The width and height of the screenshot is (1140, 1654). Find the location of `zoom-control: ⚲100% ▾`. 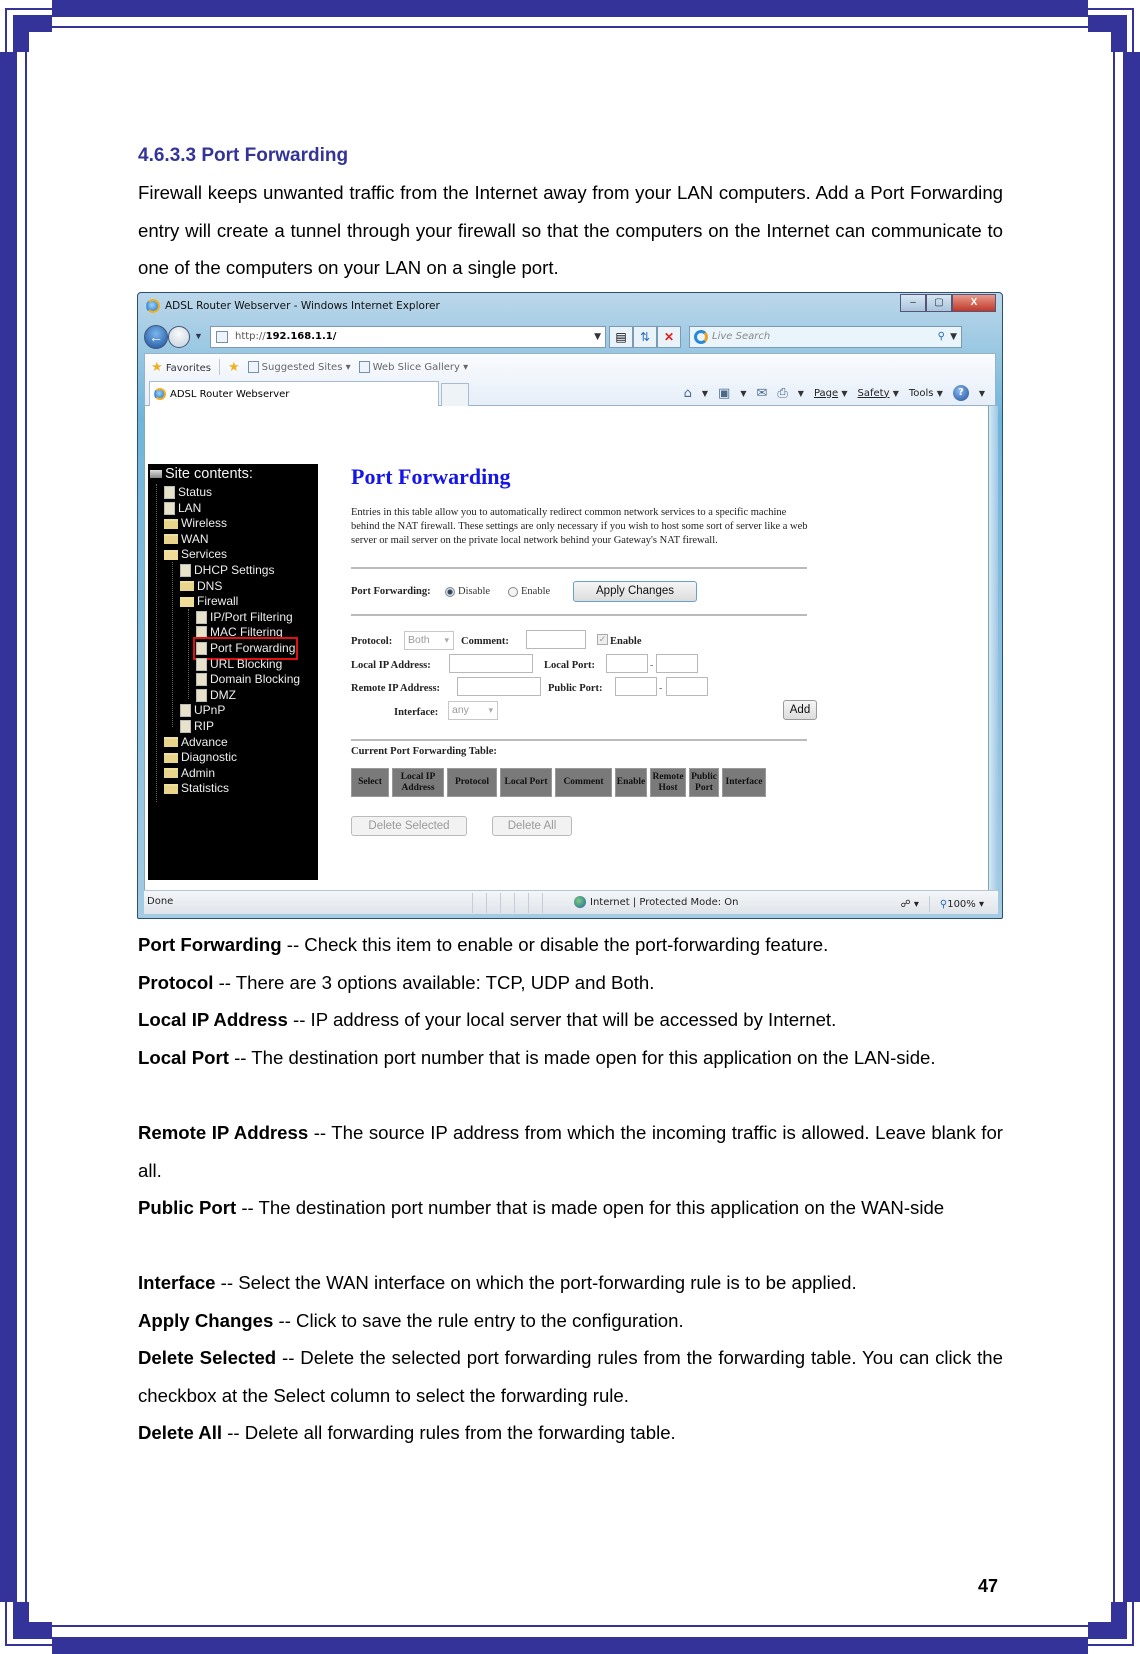

zoom-control: ⚲100% ▾ is located at coordinates (962, 904).